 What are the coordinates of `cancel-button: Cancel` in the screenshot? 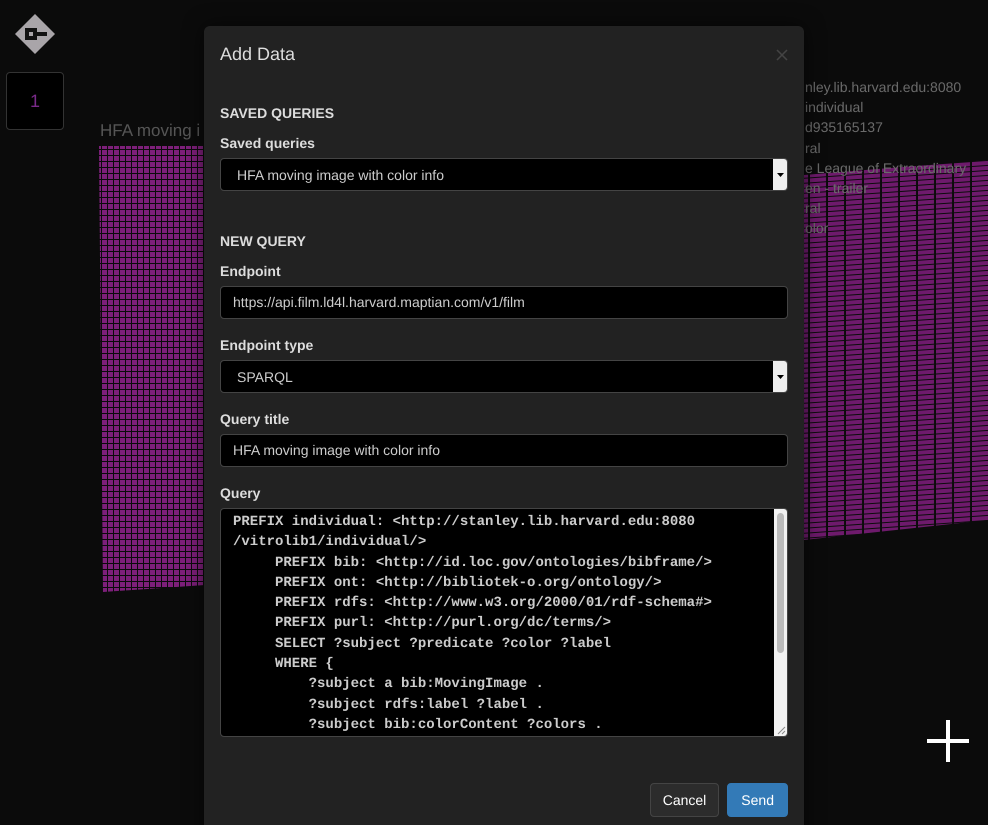 It's located at (685, 800).